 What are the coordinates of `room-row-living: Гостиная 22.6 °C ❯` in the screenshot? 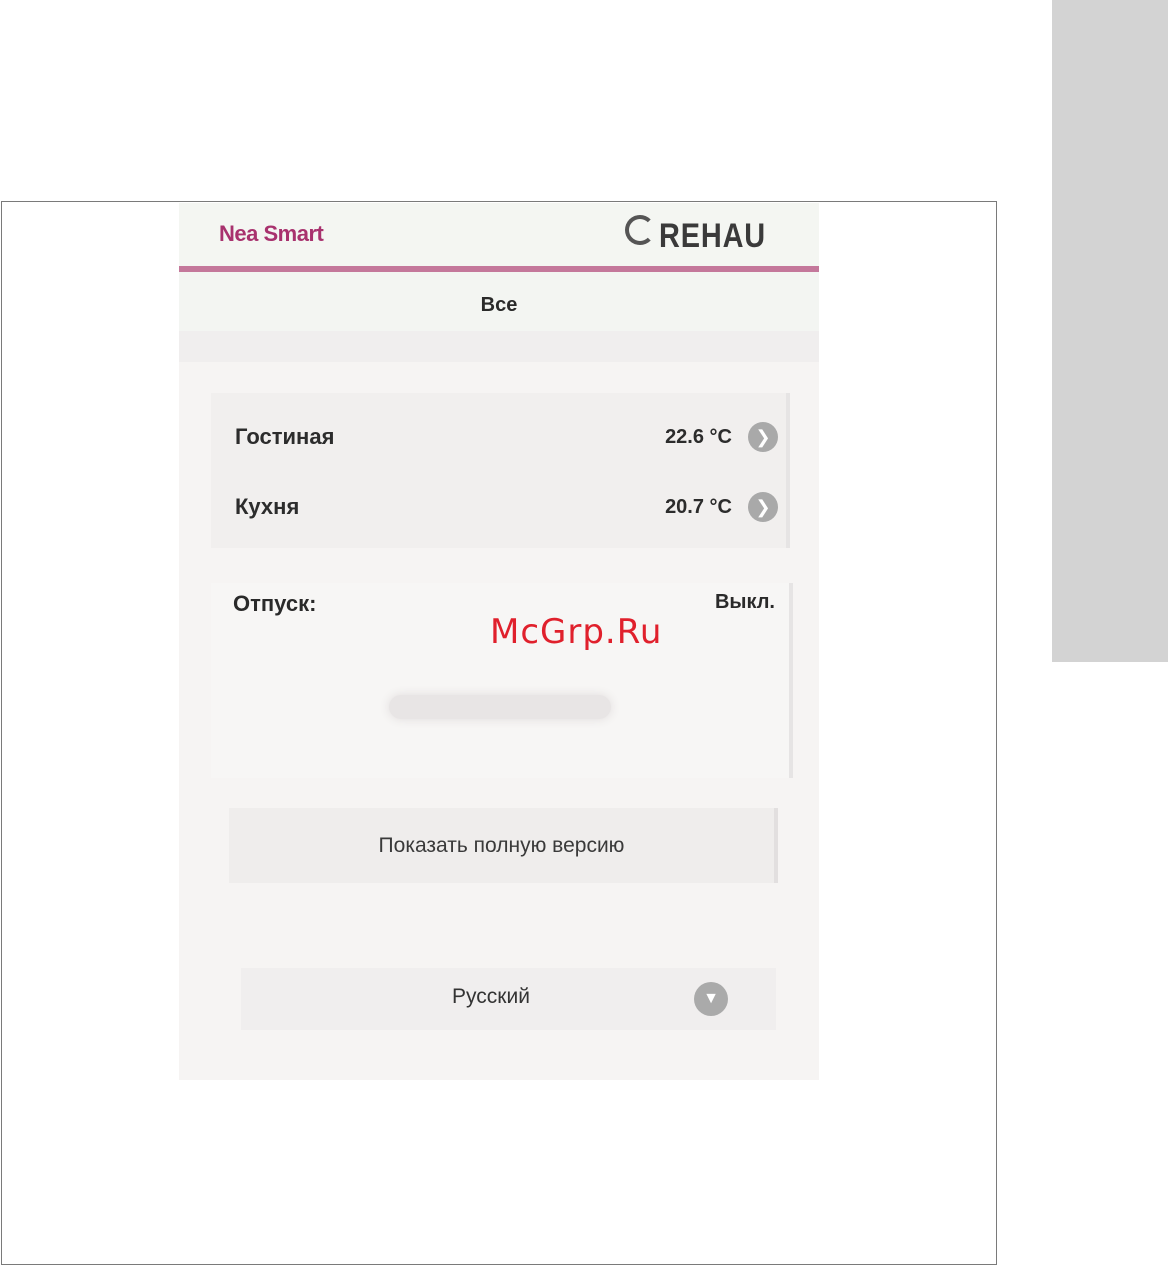 It's located at (498, 437).